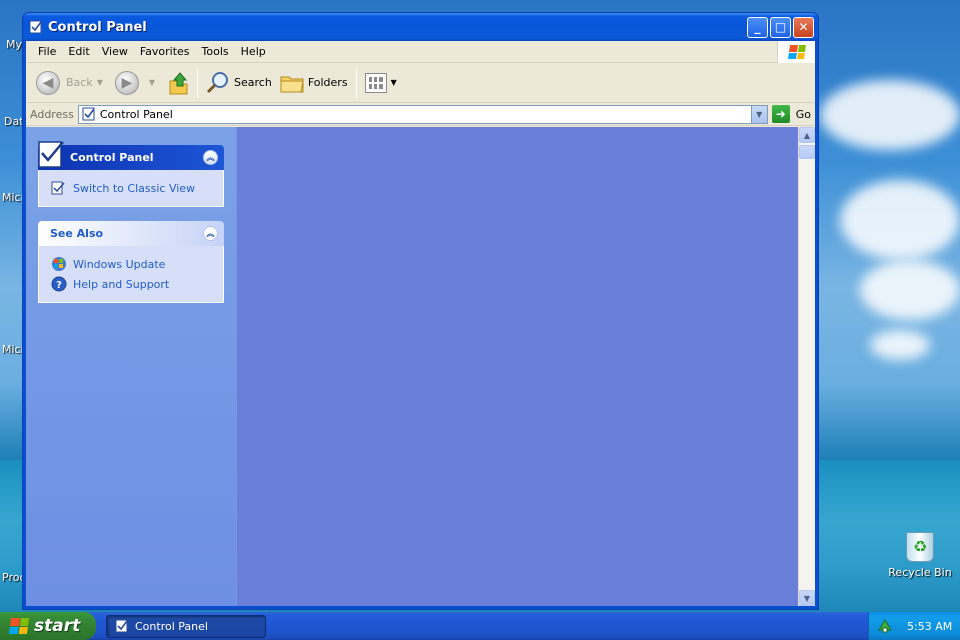 This screenshot has width=960, height=640. What do you see at coordinates (292, 84) in the screenshot?
I see `folders-icon` at bounding box center [292, 84].